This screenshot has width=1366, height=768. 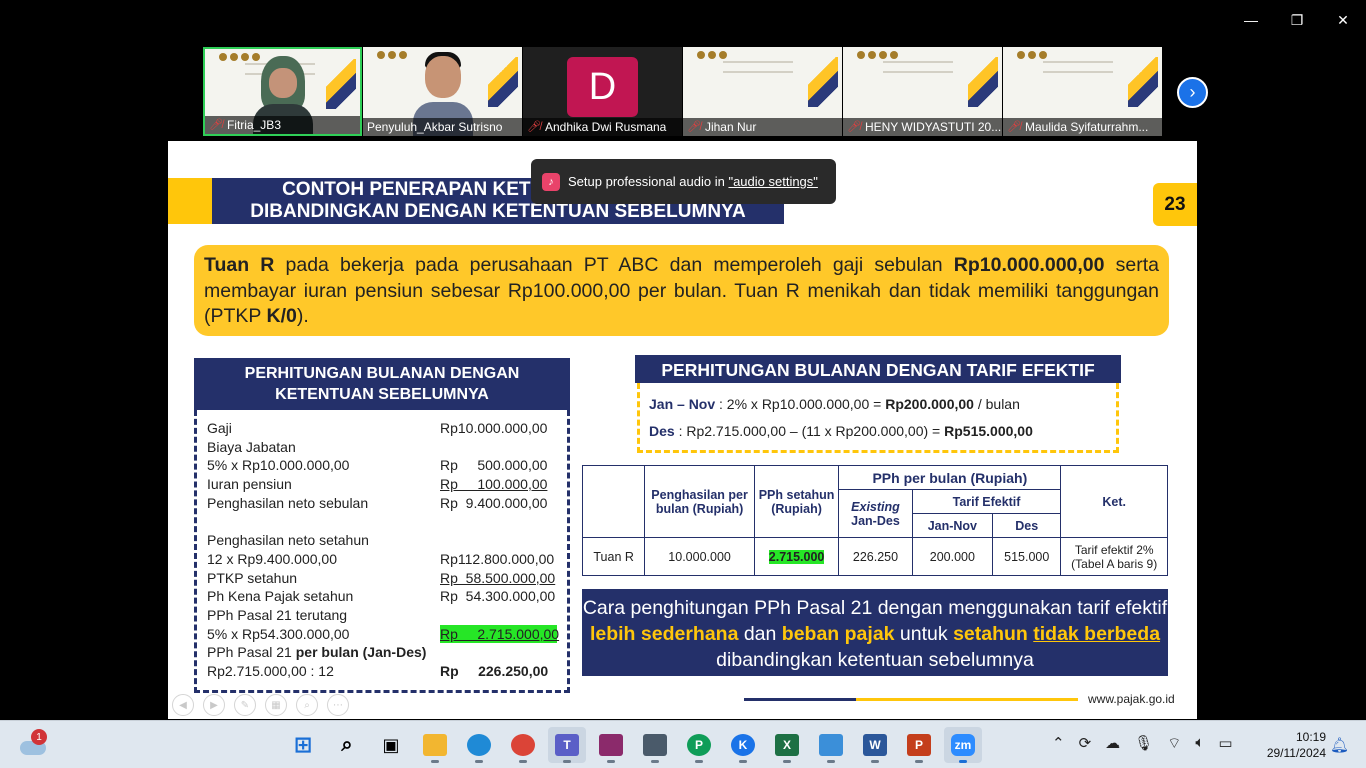 I want to click on calc-text: : 2% x Rp10.000.000,00 =, so click(x=800, y=404).